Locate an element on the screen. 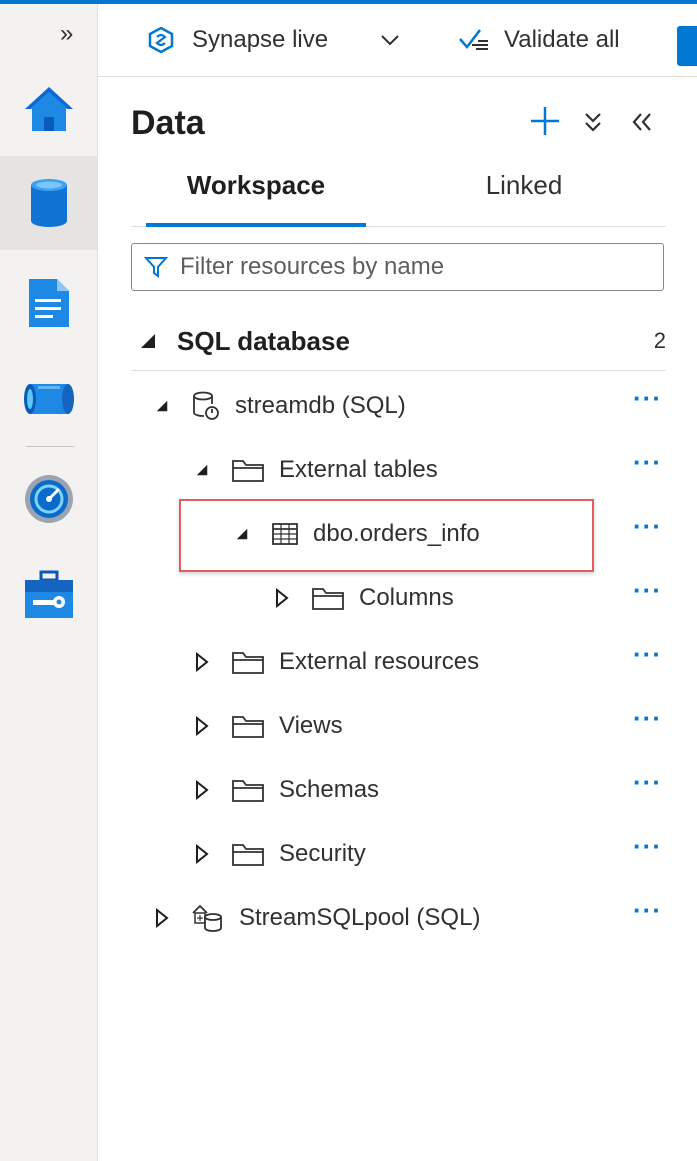 This screenshot has width=697, height=1161. add-resource-button is located at coordinates (545, 121).